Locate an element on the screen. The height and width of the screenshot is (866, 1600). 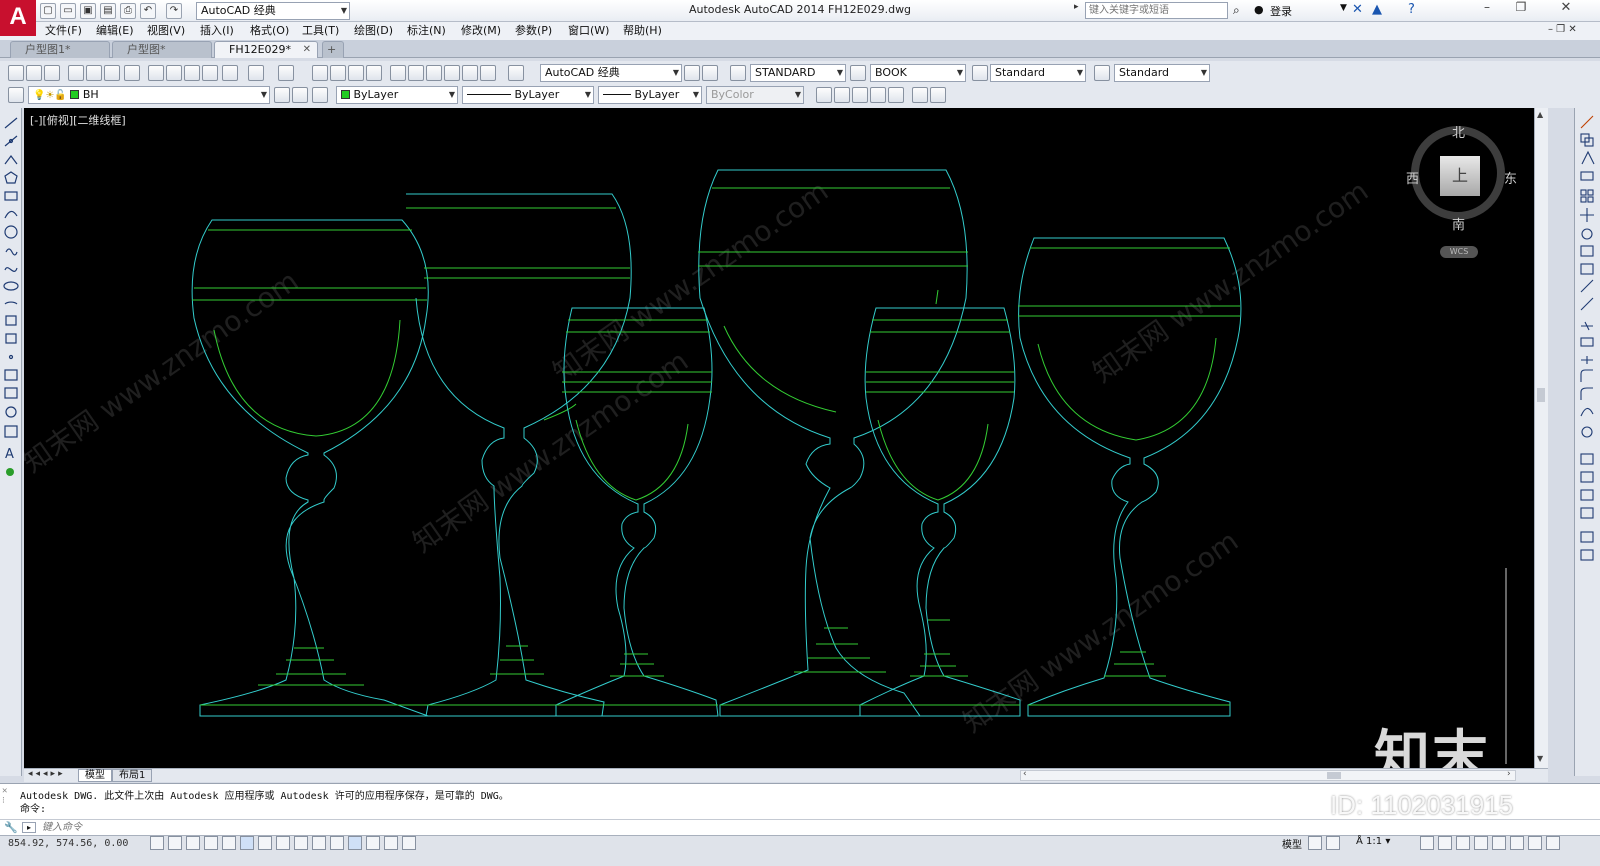
table-style-combo: Standard ▼ is located at coordinates (1038, 73).